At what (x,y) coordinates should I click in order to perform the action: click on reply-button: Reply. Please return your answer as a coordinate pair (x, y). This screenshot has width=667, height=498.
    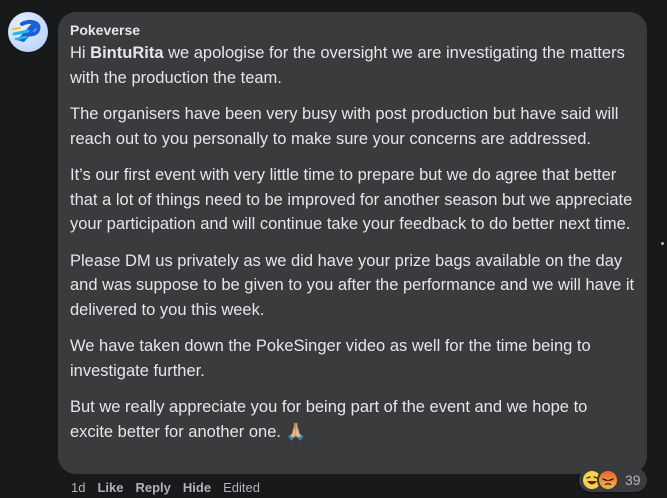
    Looking at the image, I should click on (152, 487).